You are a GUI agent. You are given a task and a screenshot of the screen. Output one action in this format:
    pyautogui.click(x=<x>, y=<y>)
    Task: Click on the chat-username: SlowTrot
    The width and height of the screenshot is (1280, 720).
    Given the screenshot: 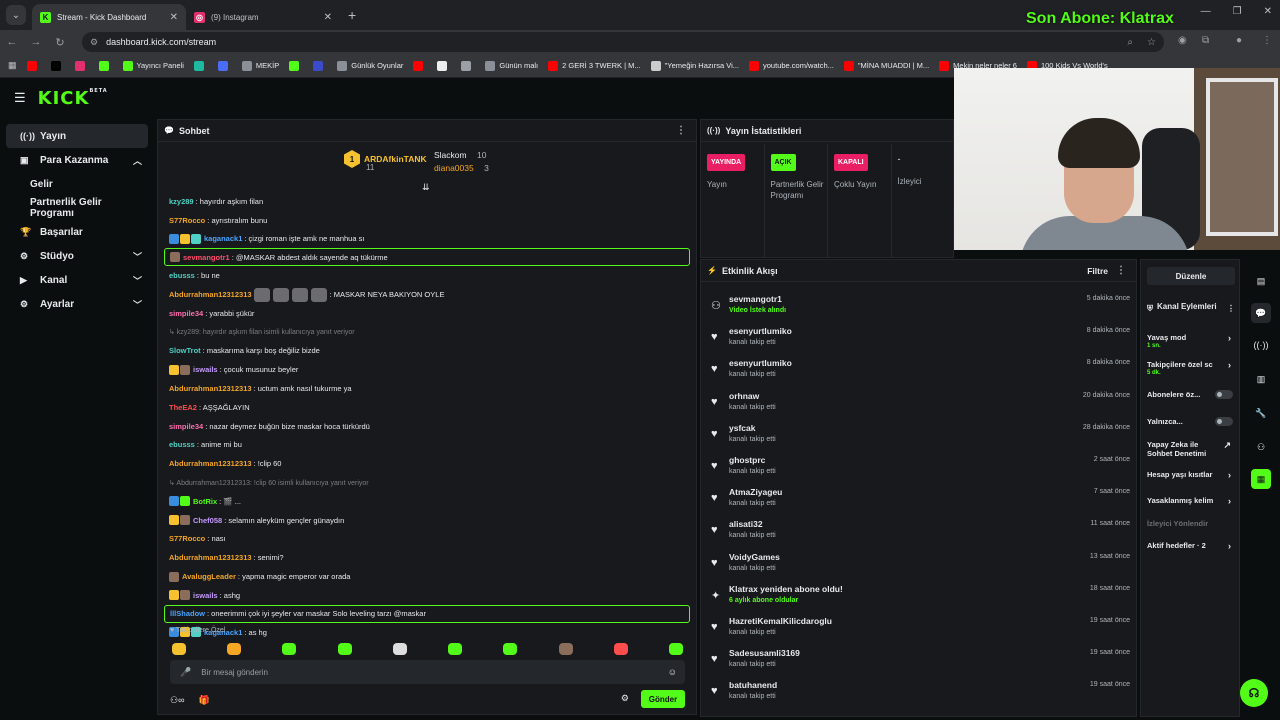 What is the action you would take?
    pyautogui.click(x=185, y=350)
    